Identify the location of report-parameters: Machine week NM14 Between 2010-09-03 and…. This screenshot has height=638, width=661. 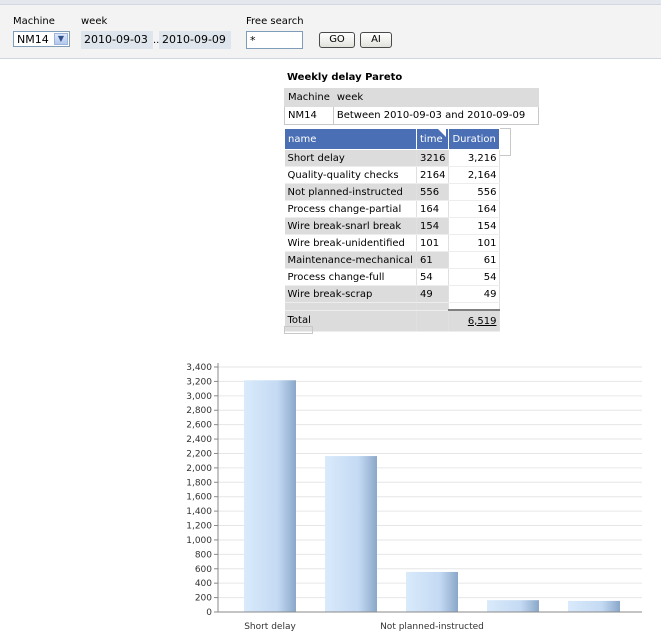
(411, 106).